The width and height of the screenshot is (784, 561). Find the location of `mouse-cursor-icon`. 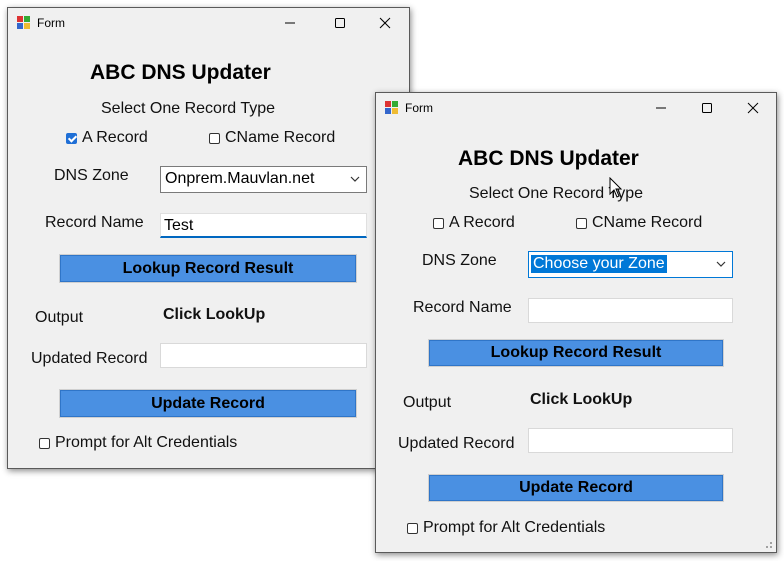

mouse-cursor-icon is located at coordinates (616, 187).